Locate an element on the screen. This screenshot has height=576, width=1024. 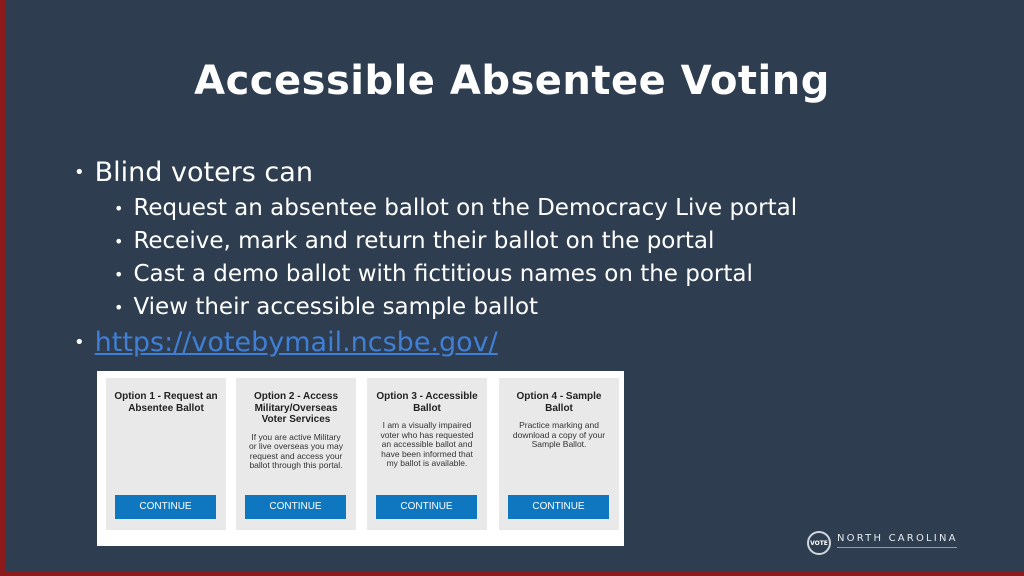
option-title: Option 3 - Accessible Ballot is located at coordinates (427, 402).